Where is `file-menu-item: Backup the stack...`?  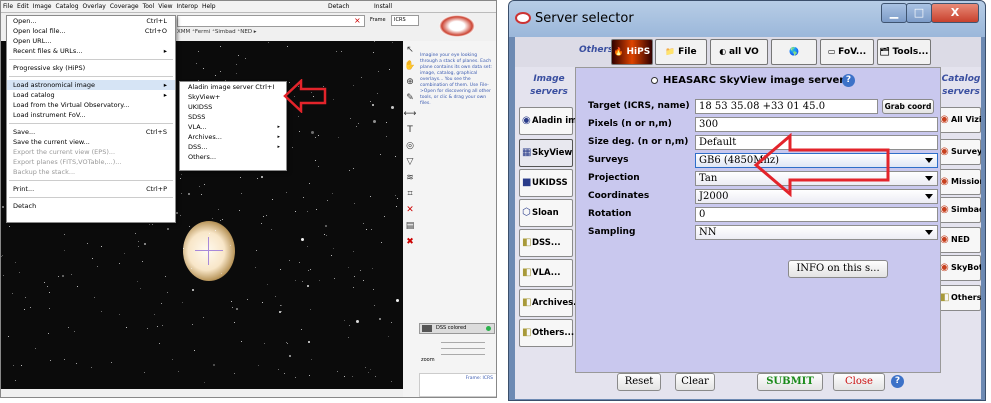
file-menu-item: Backup the stack... is located at coordinates (91, 172).